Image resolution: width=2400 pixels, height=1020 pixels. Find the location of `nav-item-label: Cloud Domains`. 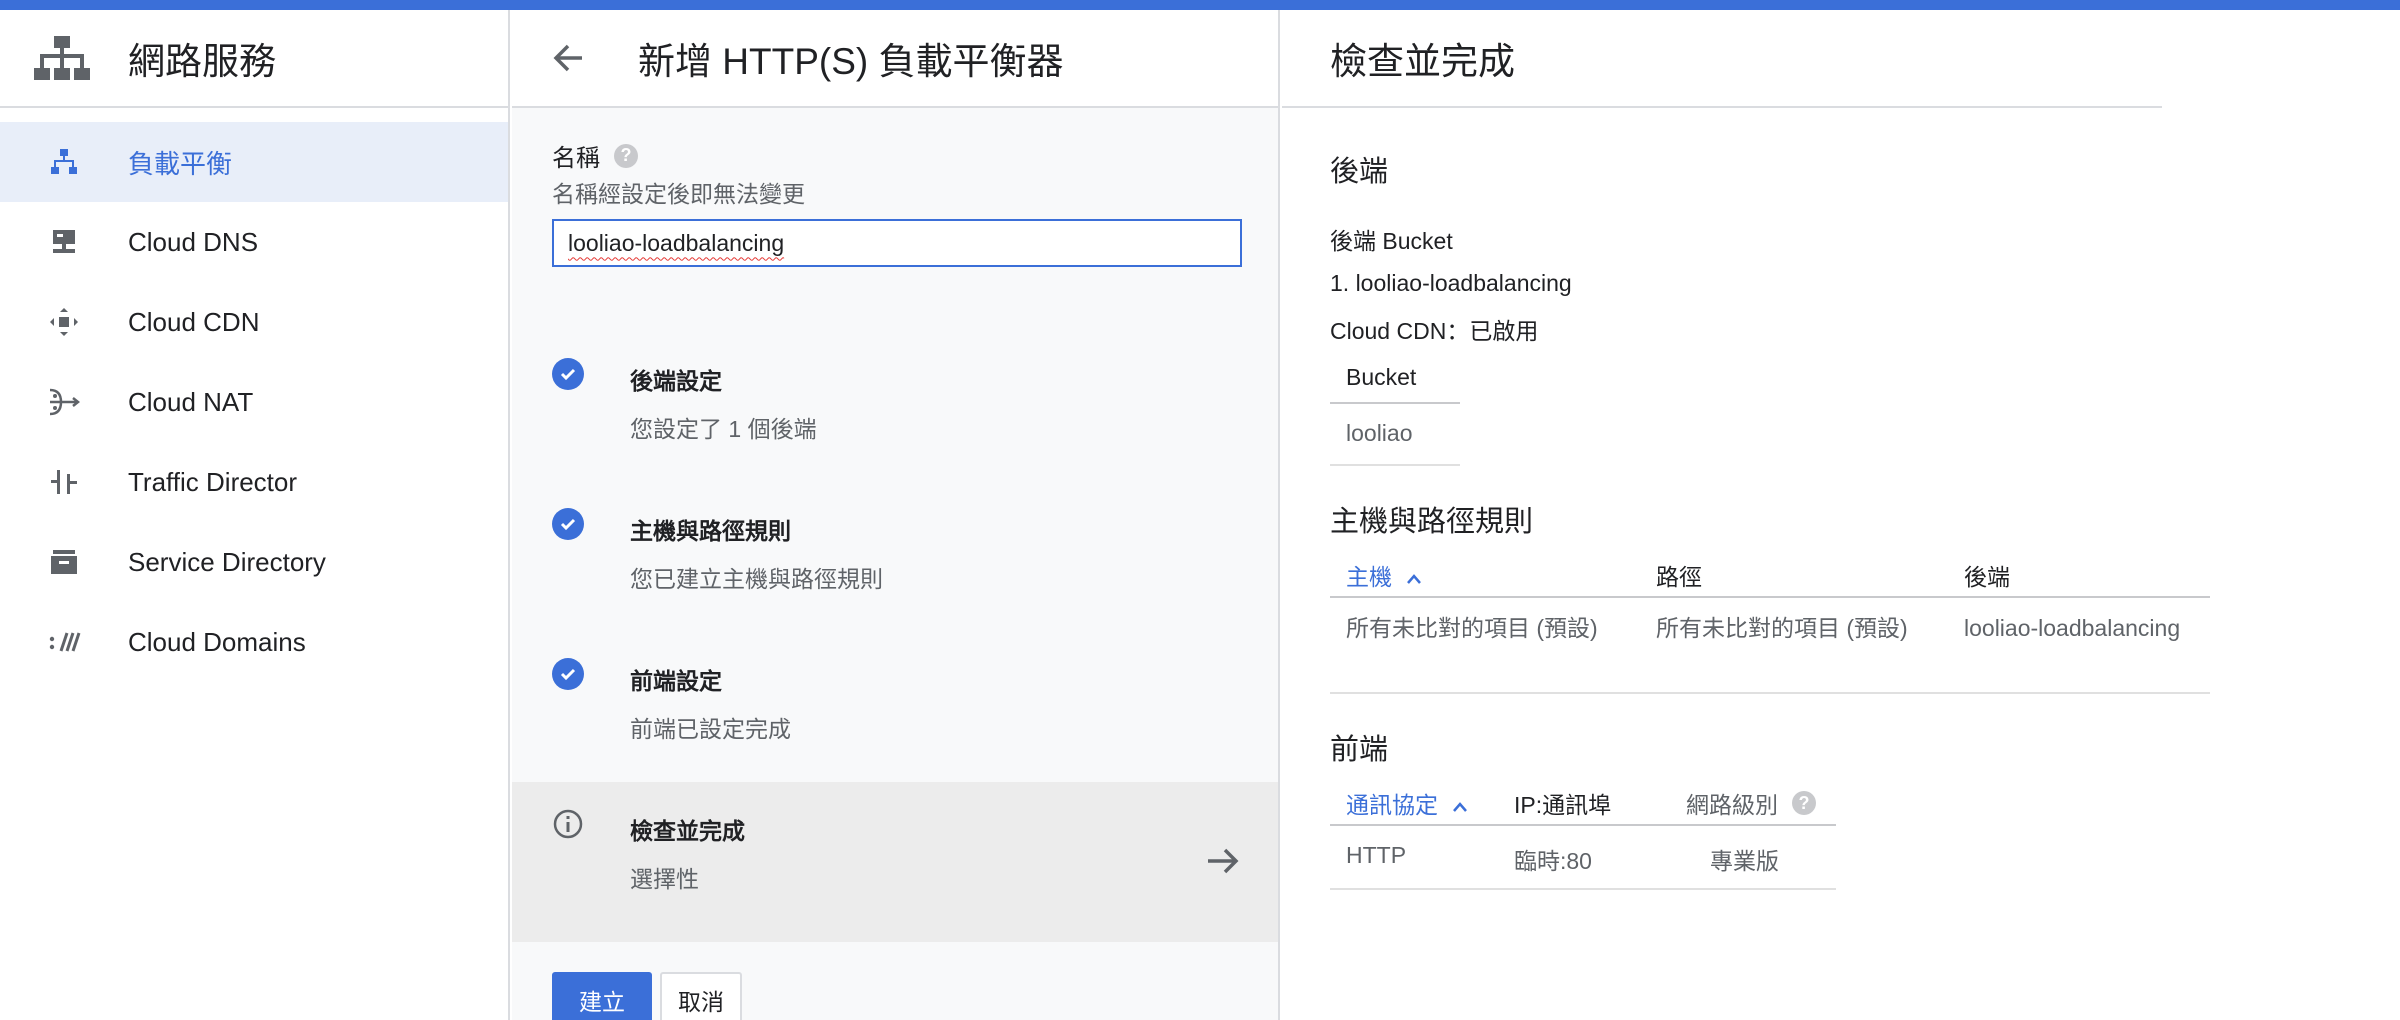

nav-item-label: Cloud Domains is located at coordinates (217, 641).